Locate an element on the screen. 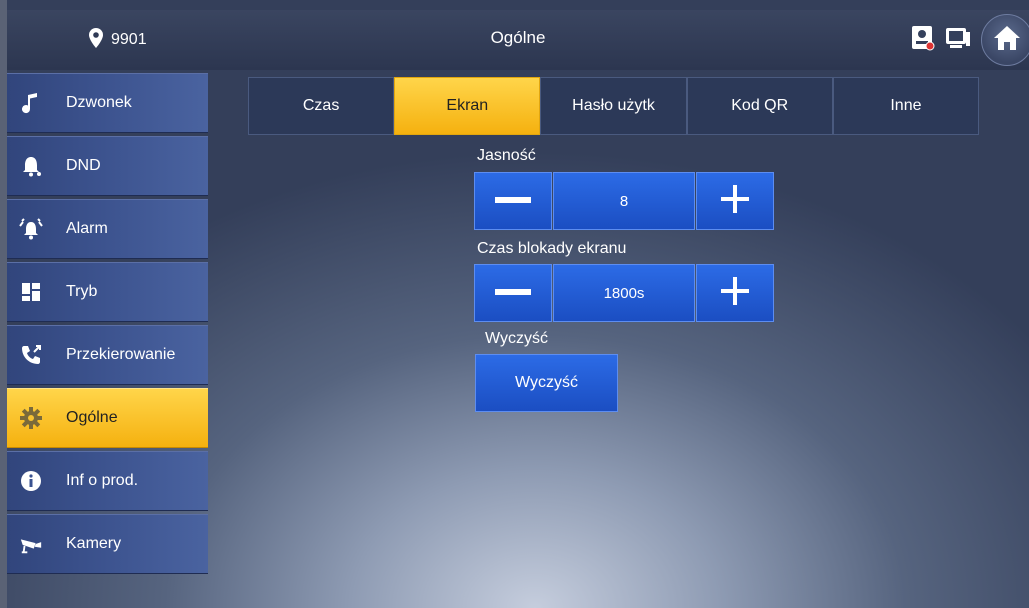 The height and width of the screenshot is (608, 1029). page-title: Ogólne is located at coordinates (518, 37).